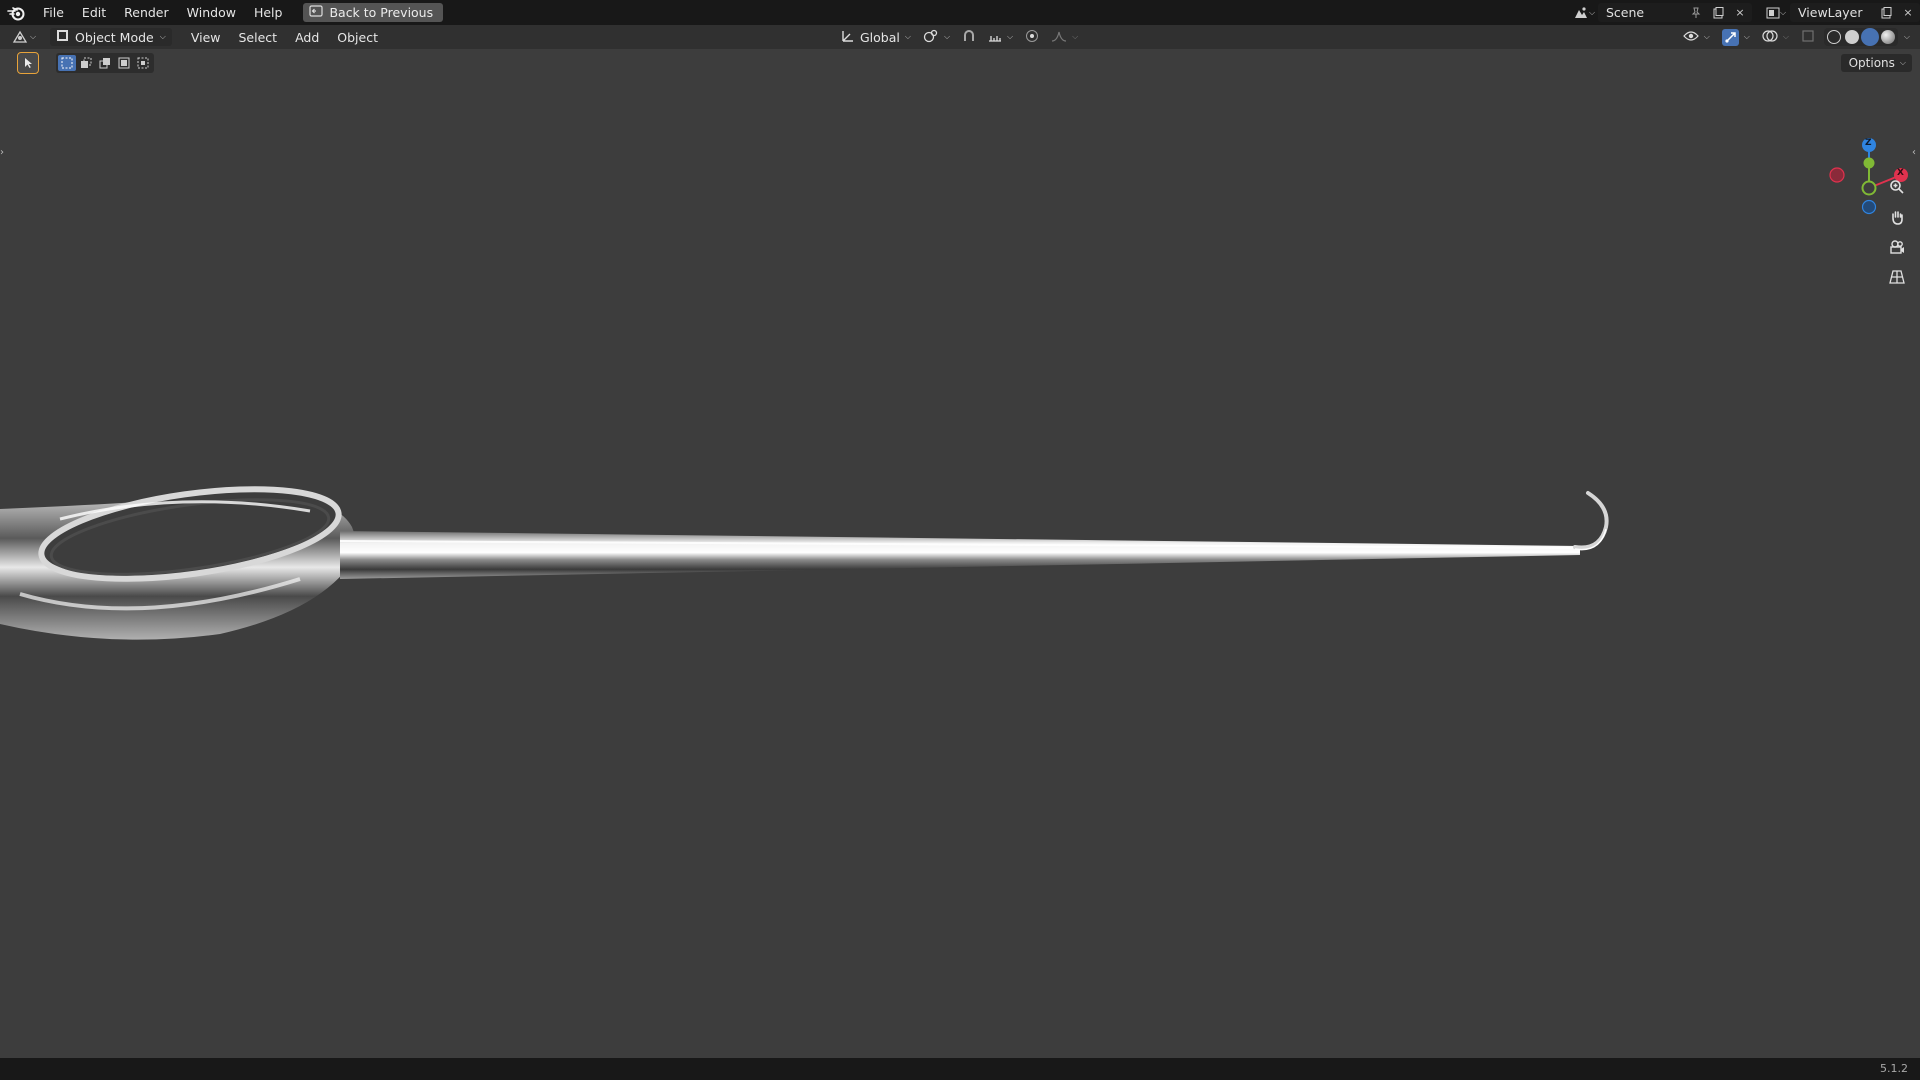 The image size is (1920, 1080). Describe the element at coordinates (1886, 13) in the screenshot. I see `new-view-layer-icon` at that location.